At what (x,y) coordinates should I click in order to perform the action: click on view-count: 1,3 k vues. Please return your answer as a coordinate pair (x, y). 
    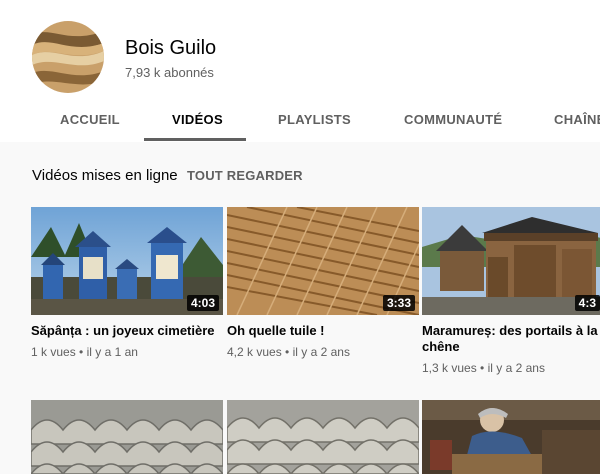
    Looking at the image, I should click on (449, 368).